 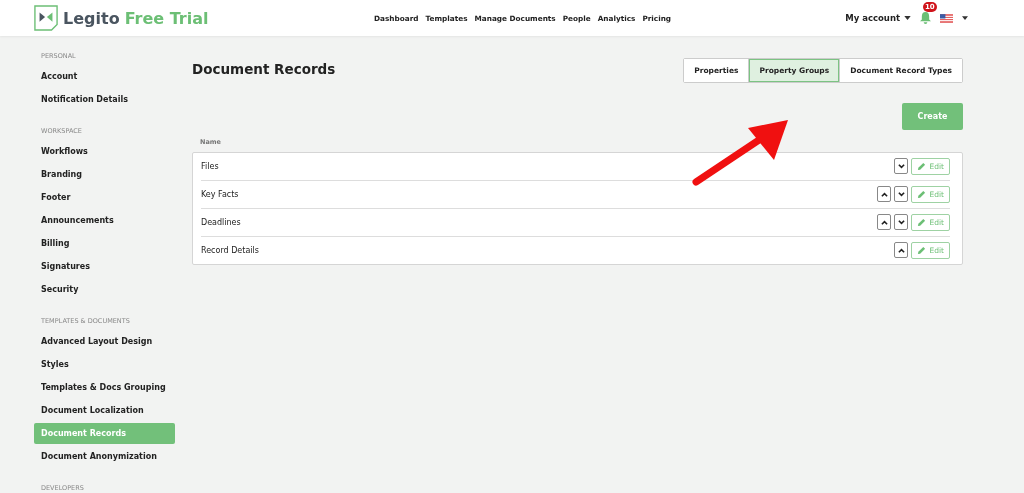 What do you see at coordinates (104, 151) in the screenshot?
I see `sidebar-item: Workflows` at bounding box center [104, 151].